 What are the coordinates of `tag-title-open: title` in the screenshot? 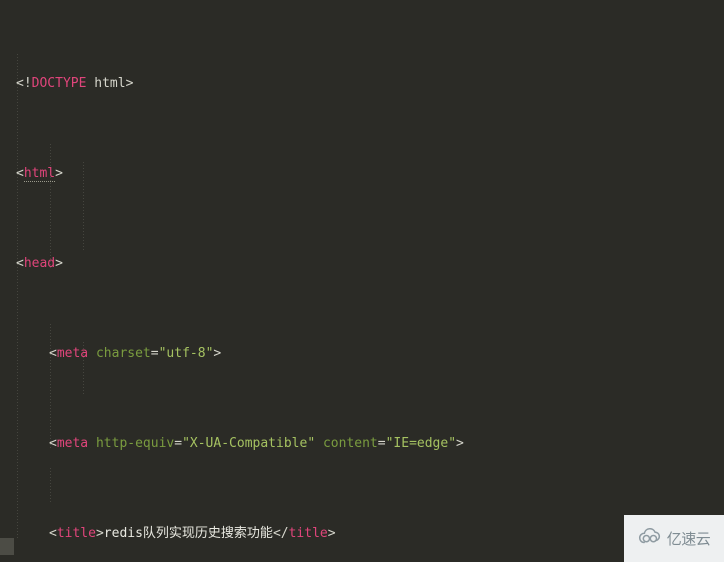 It's located at (76, 533).